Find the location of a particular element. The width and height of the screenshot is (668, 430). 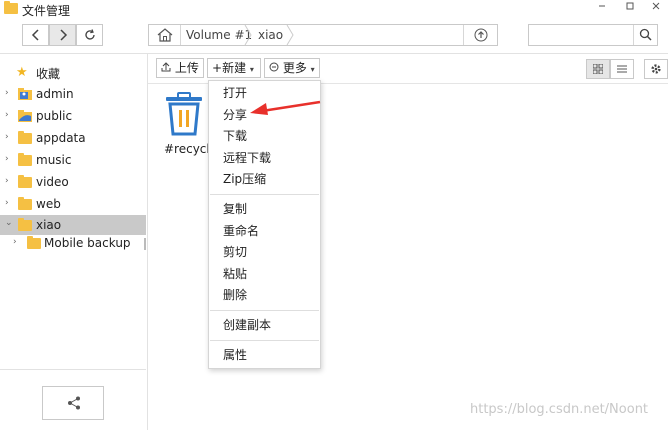

sidebar-item-label: xiao is located at coordinates (49, 225).